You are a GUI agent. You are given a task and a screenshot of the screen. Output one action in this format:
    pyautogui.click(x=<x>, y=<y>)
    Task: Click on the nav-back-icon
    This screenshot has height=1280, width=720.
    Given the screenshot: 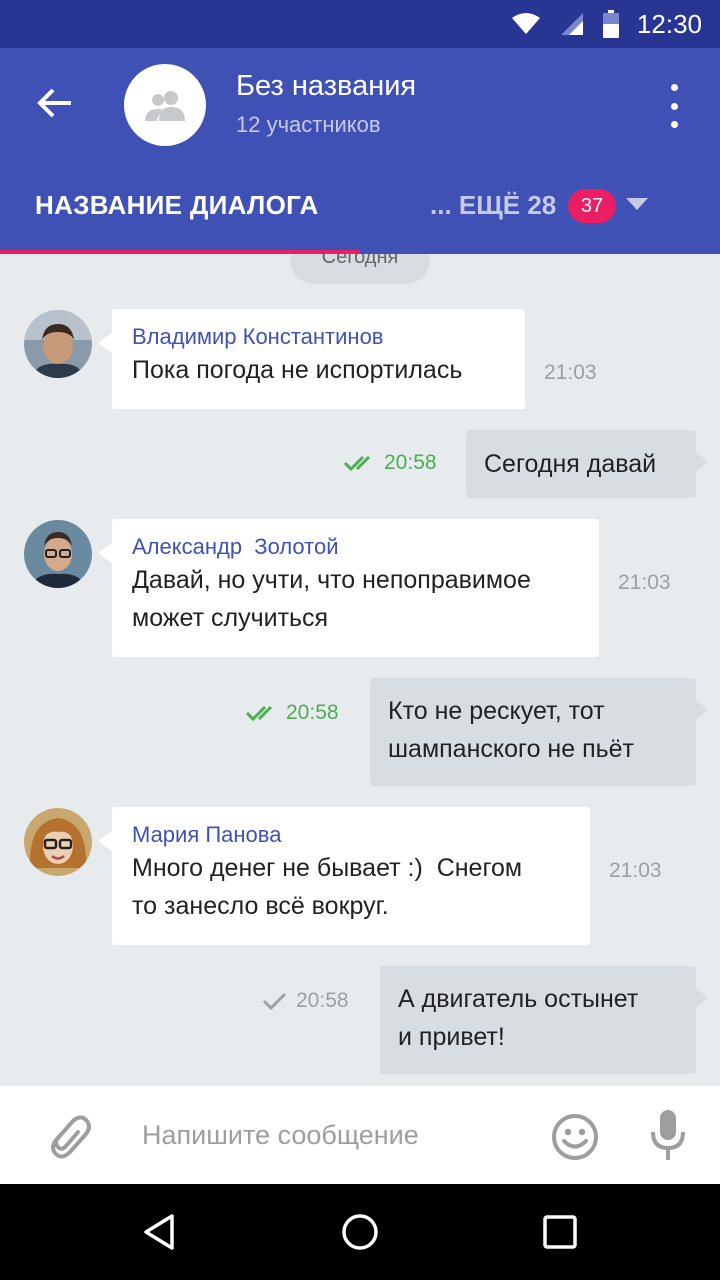 What is the action you would take?
    pyautogui.click(x=160, y=1232)
    